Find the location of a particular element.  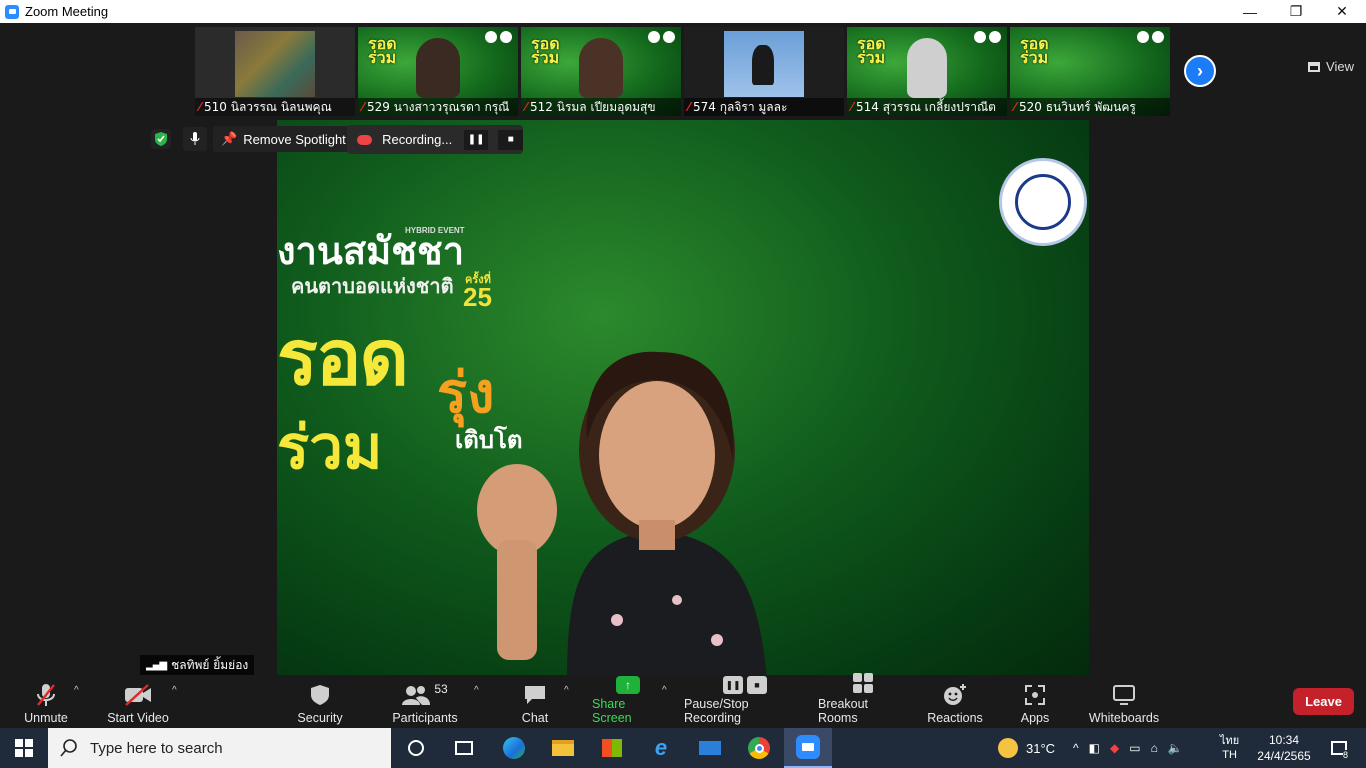

participants-count: 53 is located at coordinates (441, 689).